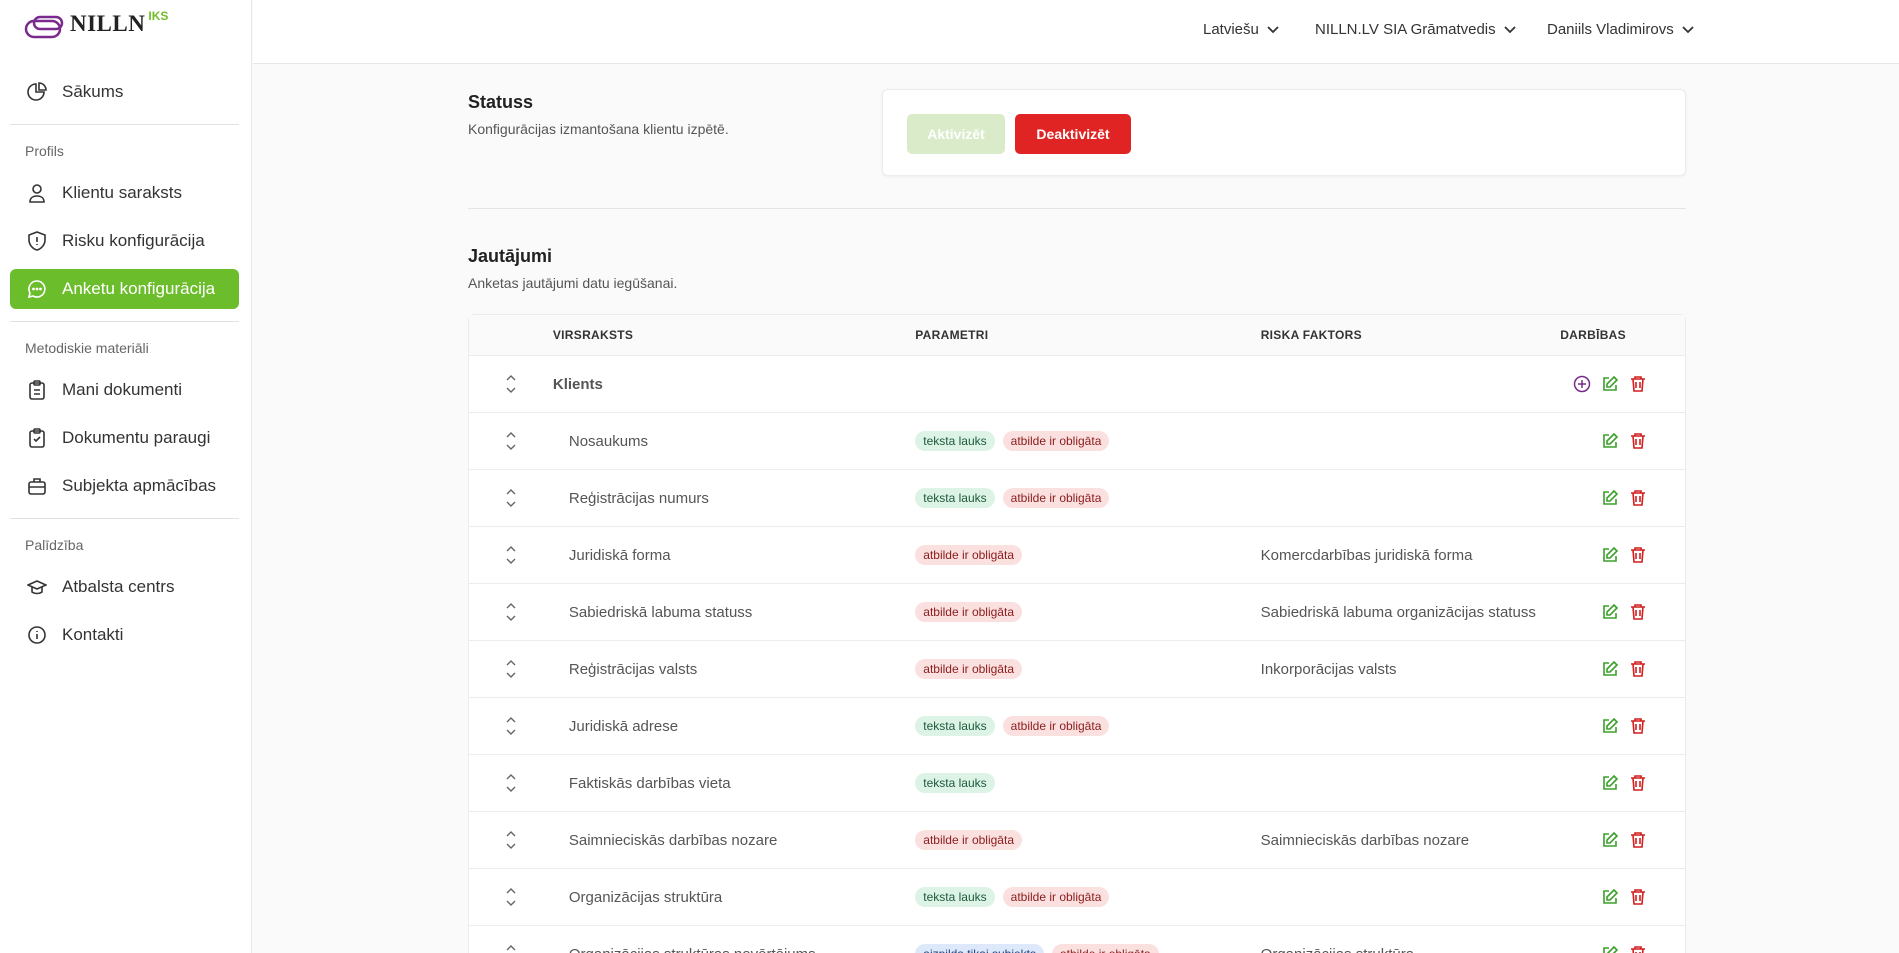  What do you see at coordinates (1077, 440) in the screenshot?
I see `table-row: Nosaukums teksta lauks atbilde ir obligāta` at bounding box center [1077, 440].